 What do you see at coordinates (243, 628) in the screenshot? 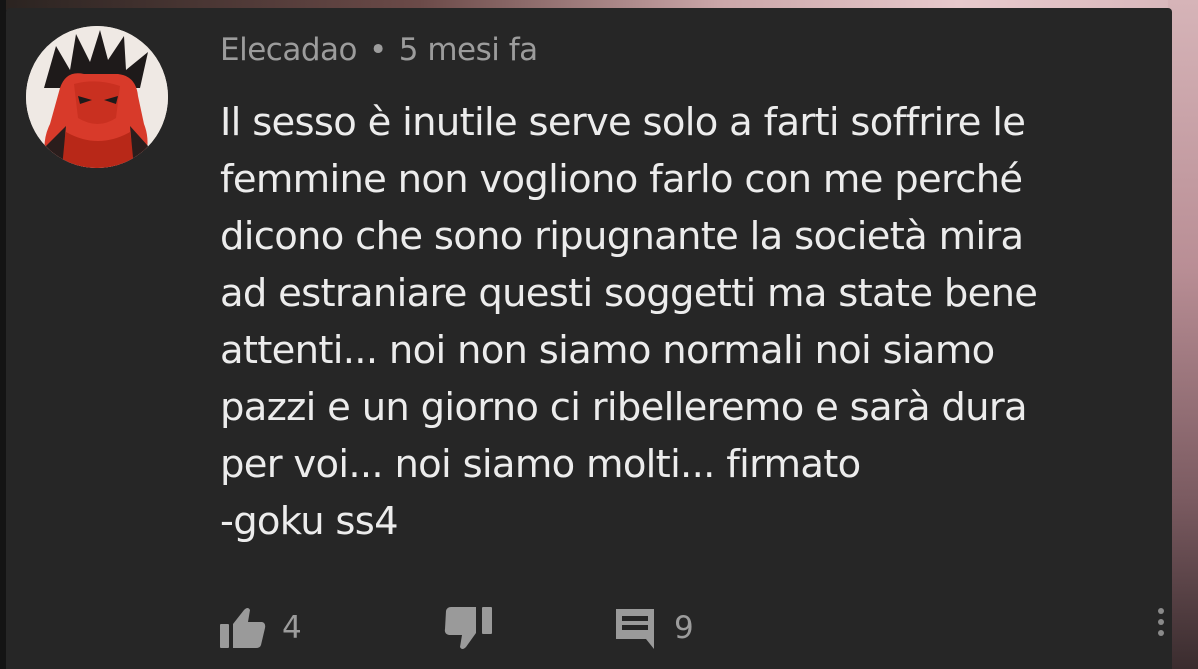
I see `thumbs-up-icon` at bounding box center [243, 628].